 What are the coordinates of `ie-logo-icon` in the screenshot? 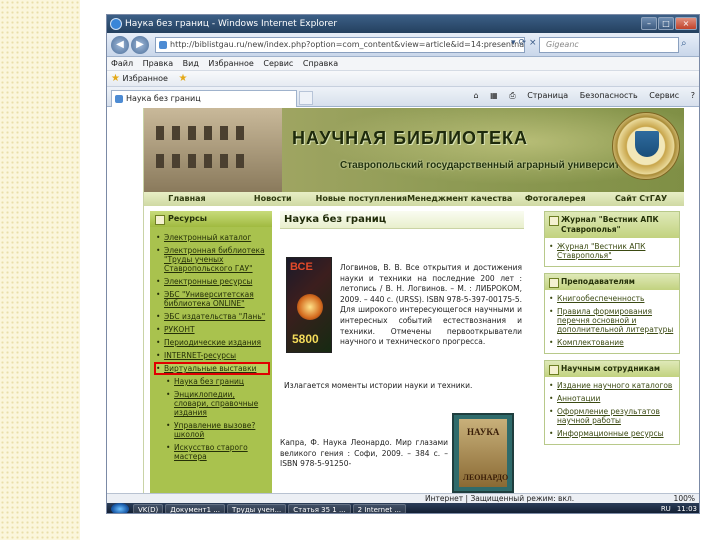 It's located at (116, 24).